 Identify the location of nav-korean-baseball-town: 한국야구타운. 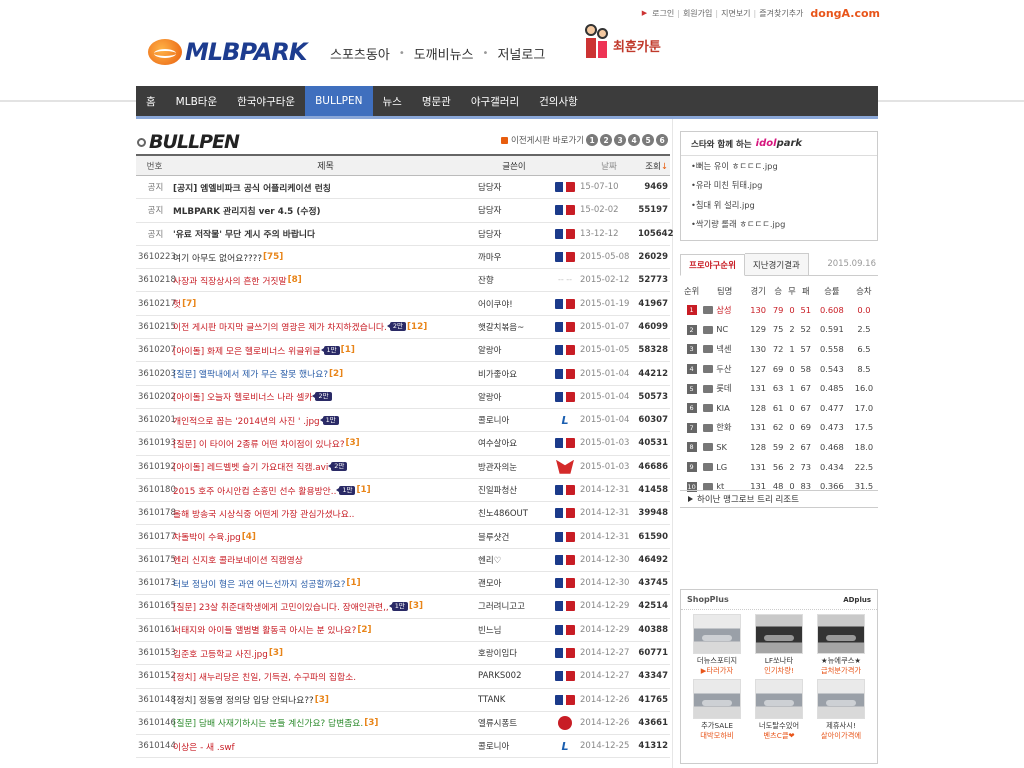
(266, 101).